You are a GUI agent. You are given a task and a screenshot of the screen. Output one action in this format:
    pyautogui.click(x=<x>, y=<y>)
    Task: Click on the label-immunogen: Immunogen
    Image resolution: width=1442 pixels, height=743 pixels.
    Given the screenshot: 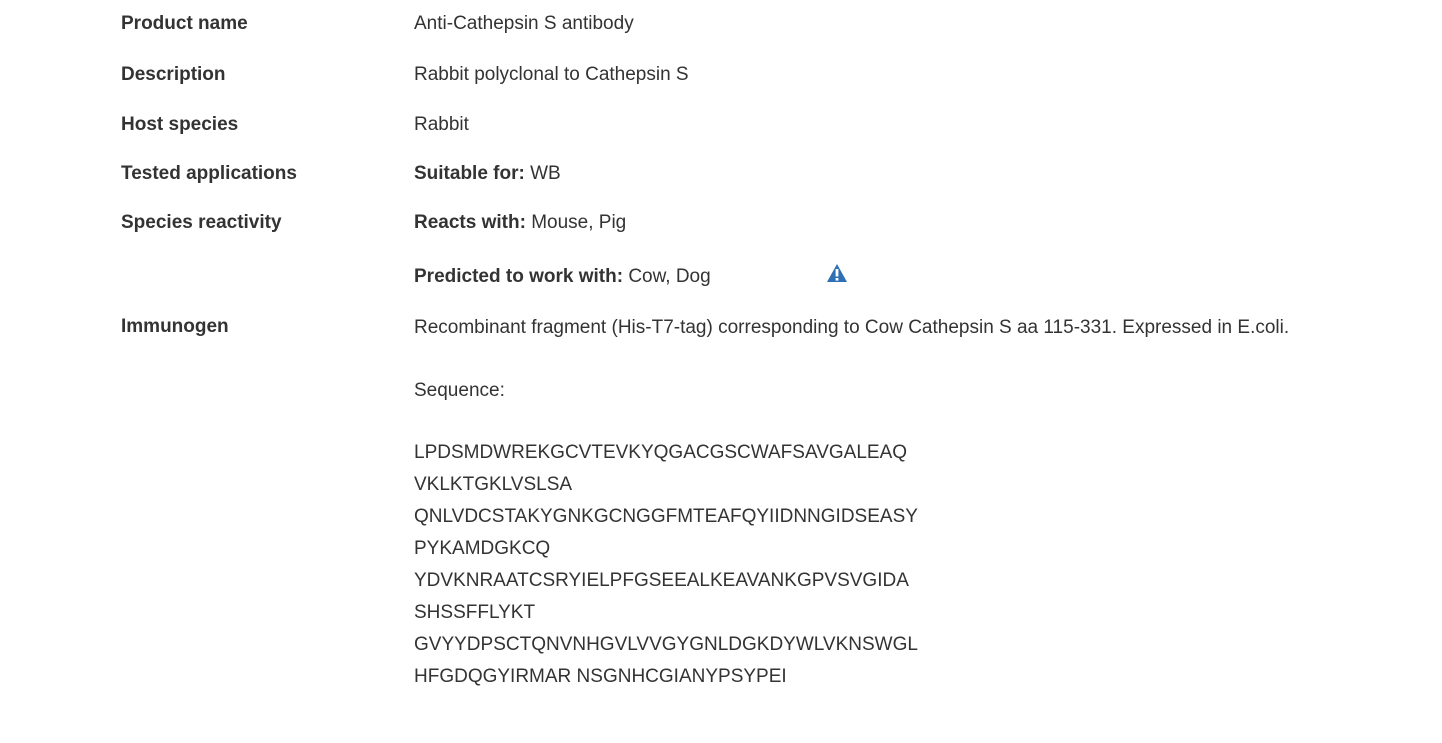 What is the action you would take?
    pyautogui.click(x=175, y=326)
    